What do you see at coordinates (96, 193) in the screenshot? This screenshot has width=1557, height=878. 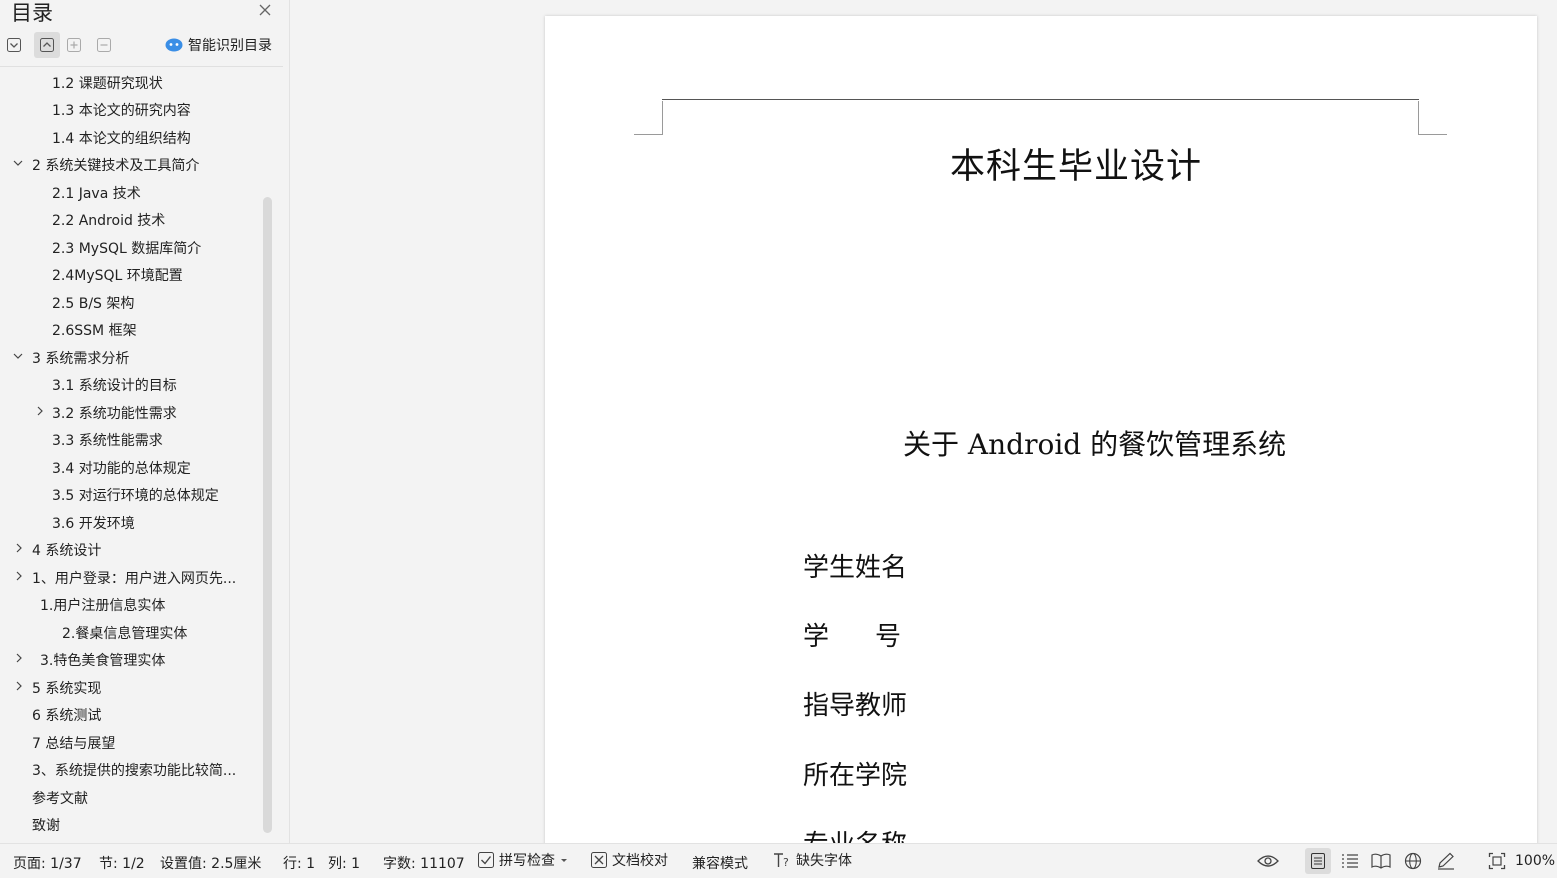 I see `toc-item-label: 2.1 Java 技术` at bounding box center [96, 193].